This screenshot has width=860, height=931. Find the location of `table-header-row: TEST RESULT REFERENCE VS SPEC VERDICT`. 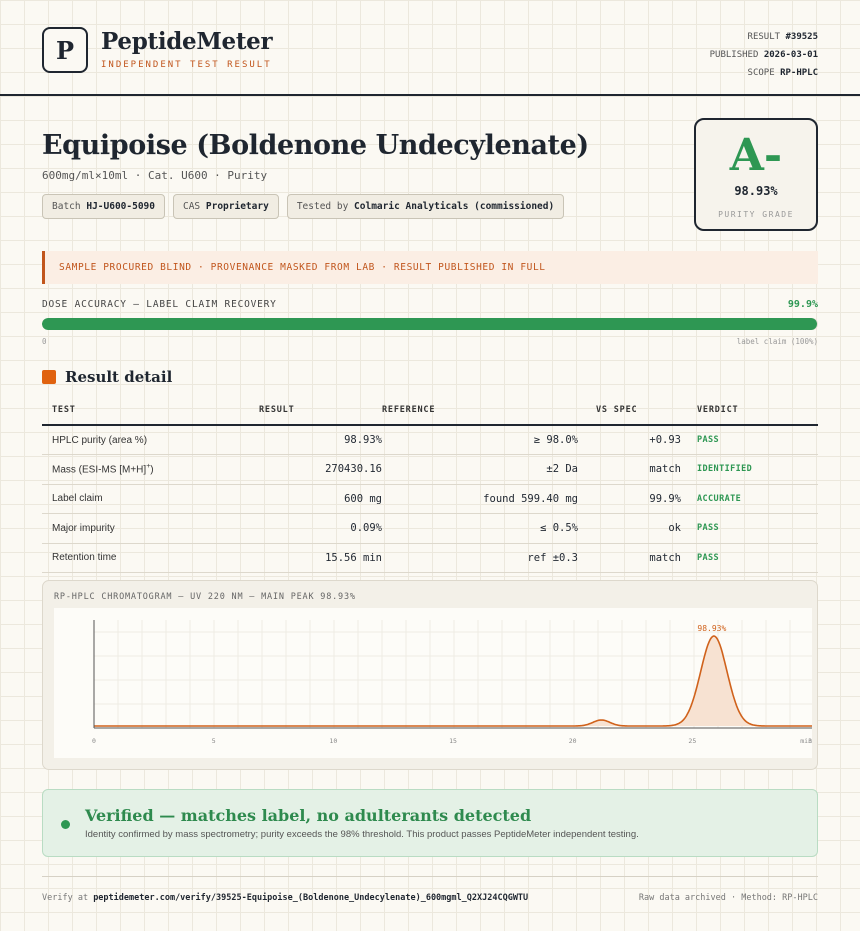

table-header-row: TEST RESULT REFERENCE VS SPEC VERDICT is located at coordinates (430, 411).